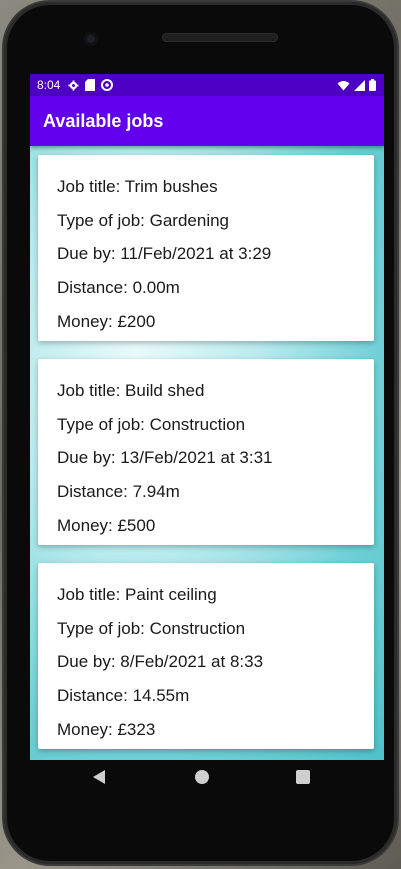 This screenshot has height=869, width=401. I want to click on gear-icon, so click(73, 85).